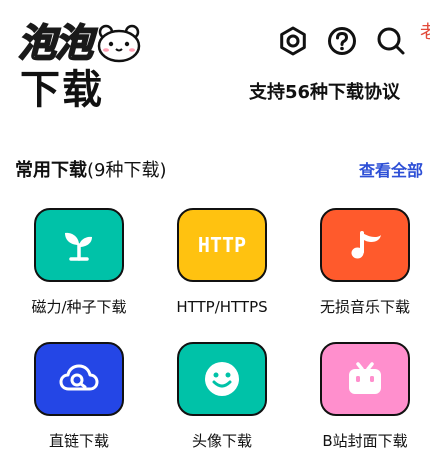 The width and height of the screenshot is (430, 476). I want to click on tile-label: 磁力/种子下载, so click(79, 307).